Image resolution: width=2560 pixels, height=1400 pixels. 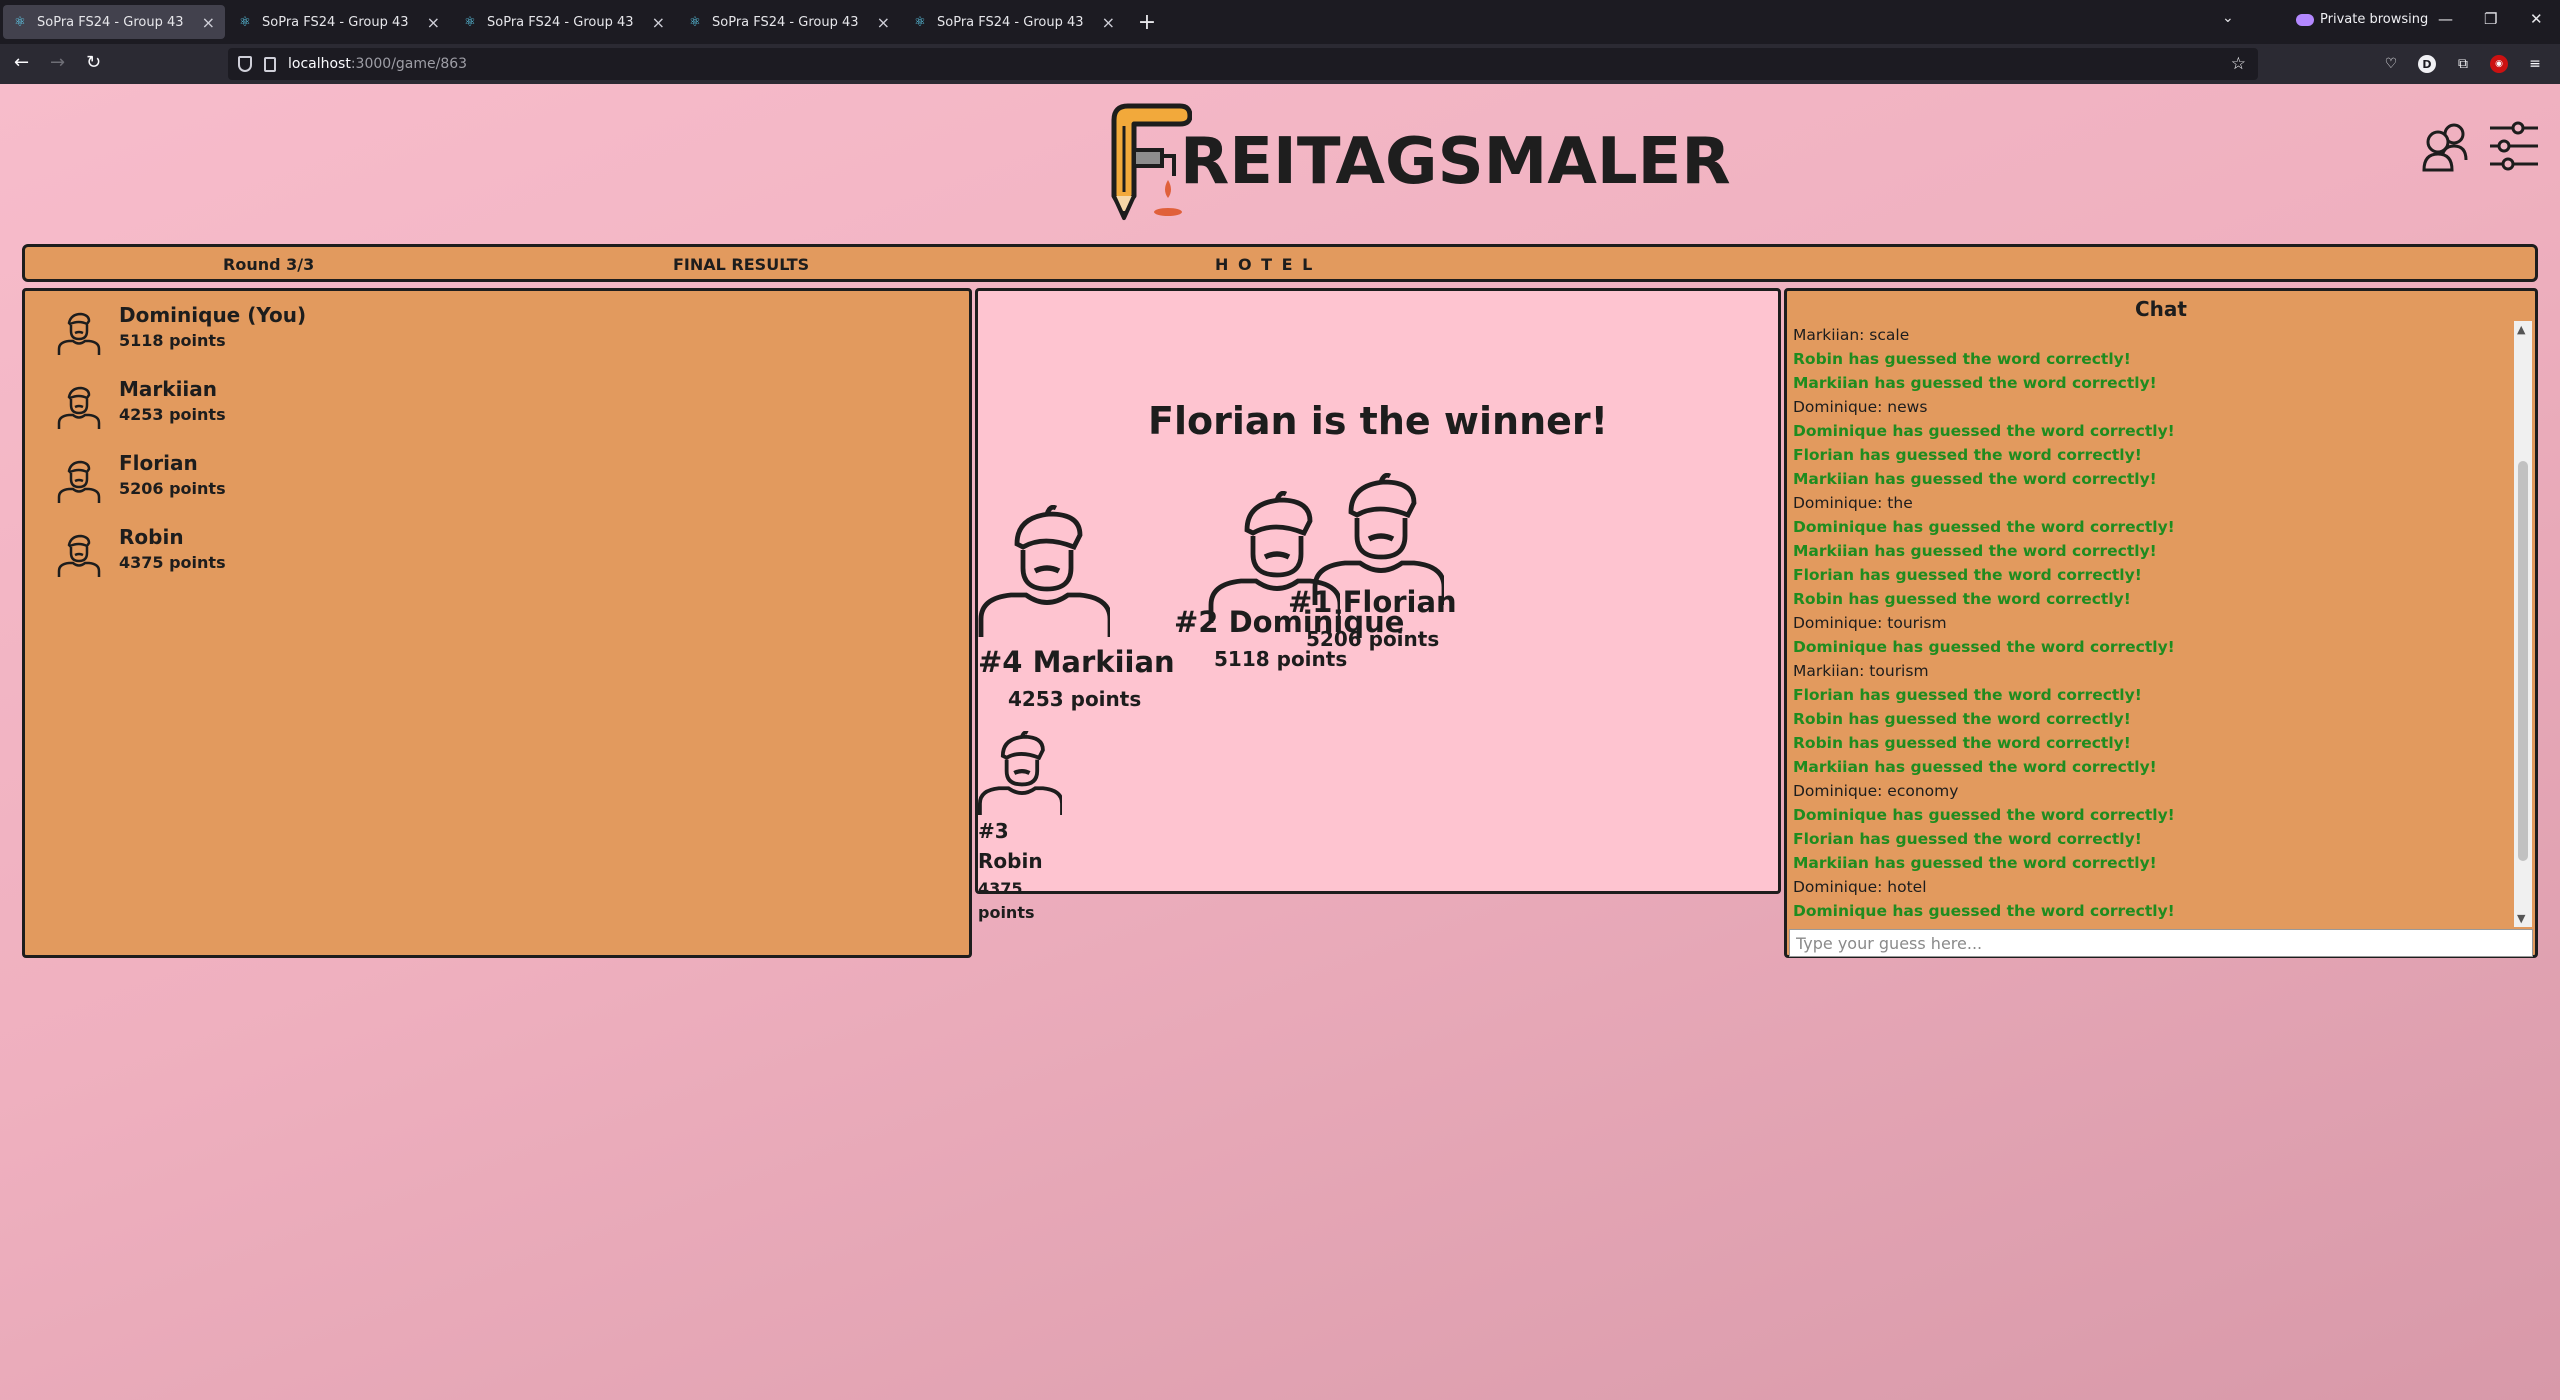 I want to click on podium-entry: #4 Markiian 4253 points, so click(x=1076, y=610).